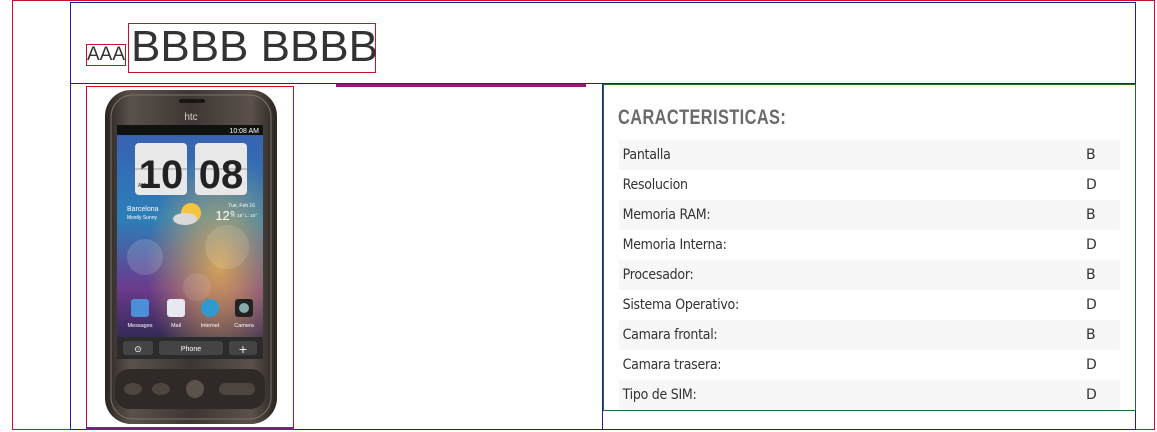 The image size is (1157, 432). Describe the element at coordinates (869, 155) in the screenshot. I see `spec-row-pantalla: Pantalla B` at that location.